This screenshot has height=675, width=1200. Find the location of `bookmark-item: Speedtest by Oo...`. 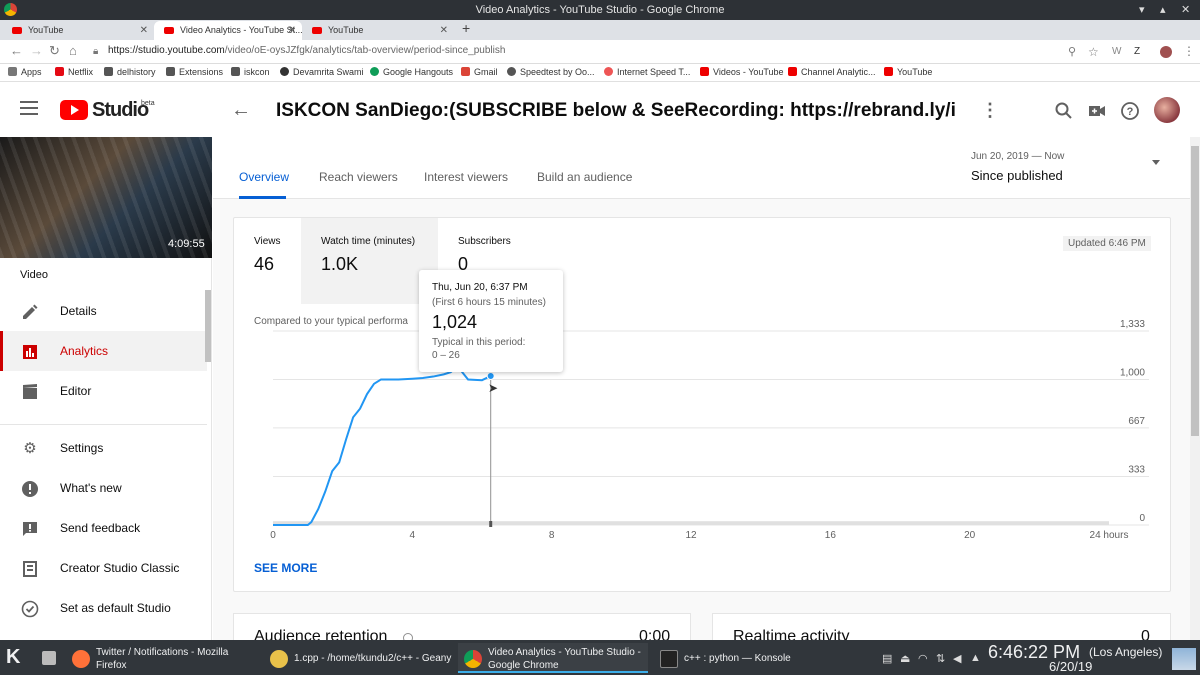

bookmark-item: Speedtest by Oo... is located at coordinates (551, 72).